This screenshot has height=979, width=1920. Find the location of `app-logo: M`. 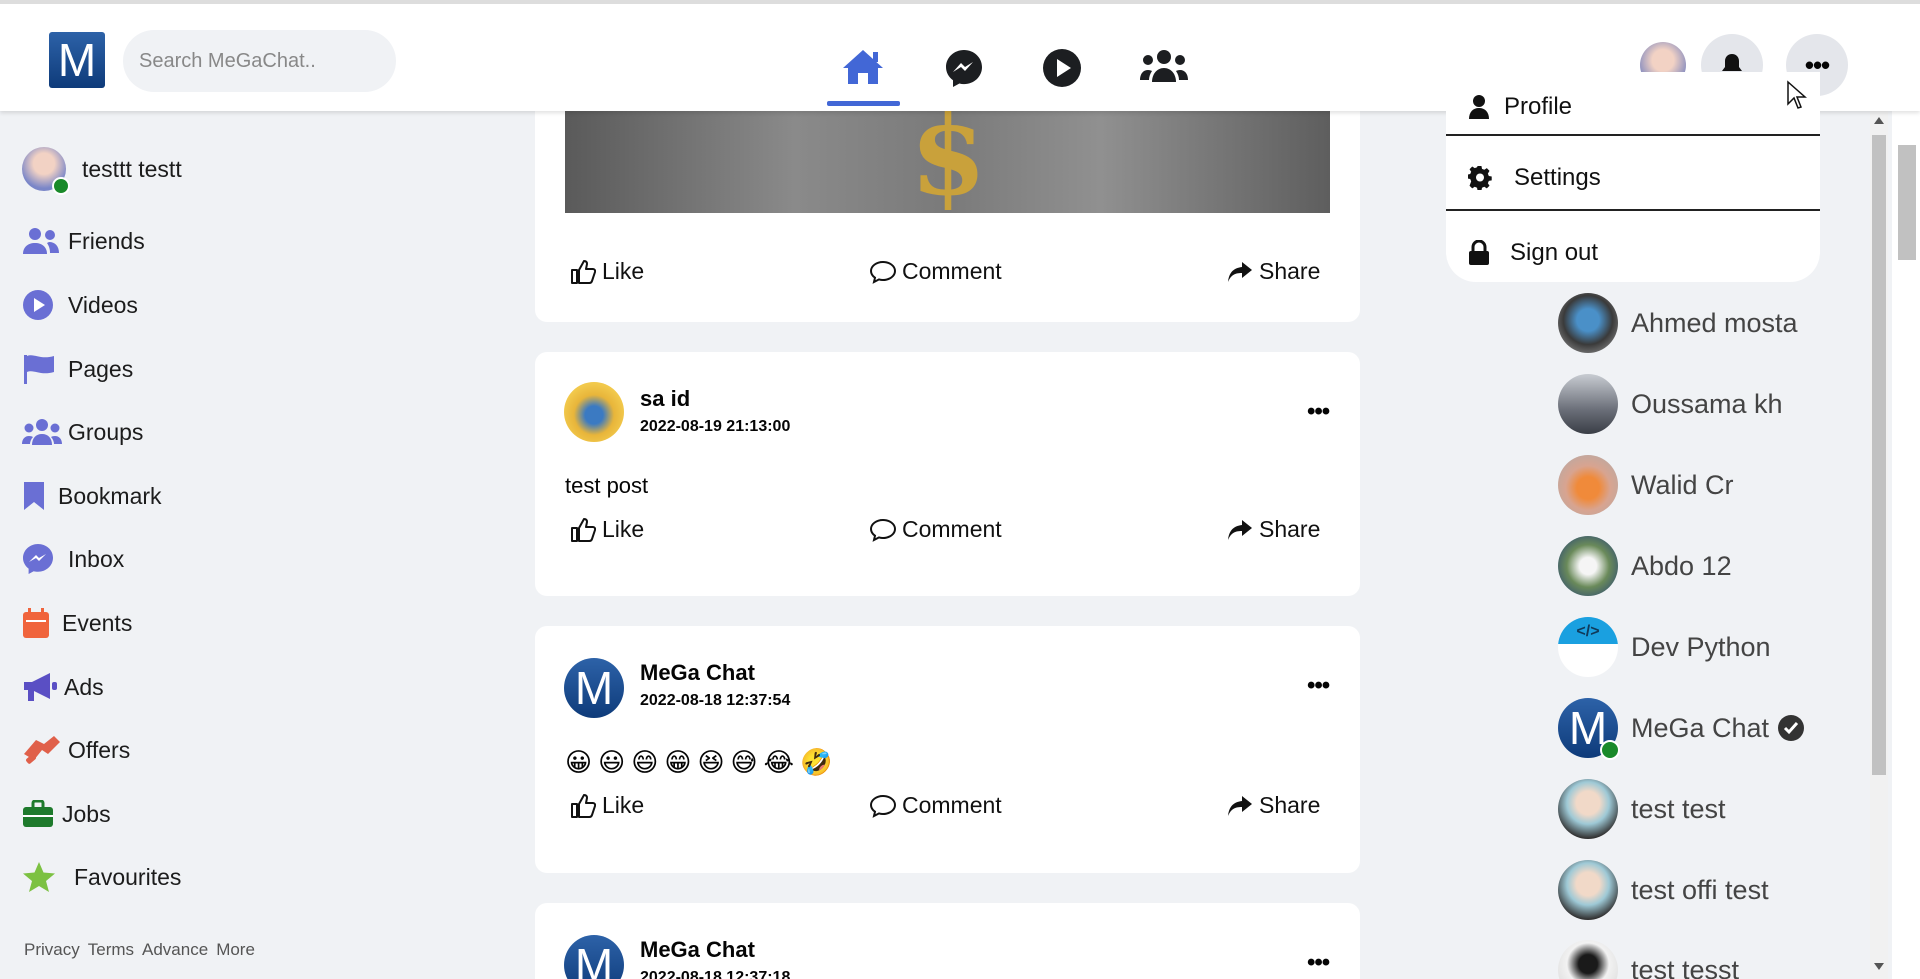

app-logo: M is located at coordinates (77, 60).